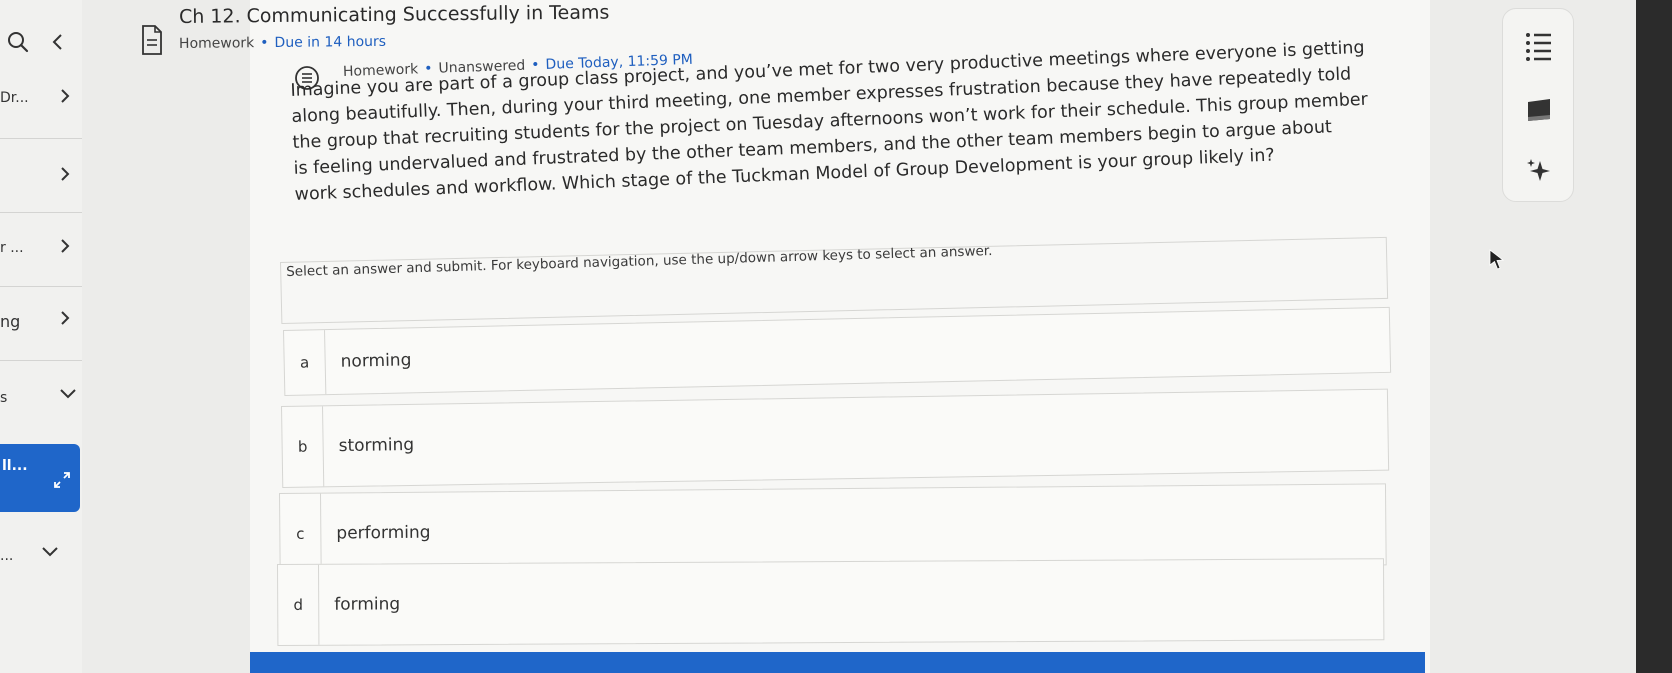 Image resolution: width=1672 pixels, height=673 pixels. What do you see at coordinates (152, 42) in the screenshot?
I see `document-icon` at bounding box center [152, 42].